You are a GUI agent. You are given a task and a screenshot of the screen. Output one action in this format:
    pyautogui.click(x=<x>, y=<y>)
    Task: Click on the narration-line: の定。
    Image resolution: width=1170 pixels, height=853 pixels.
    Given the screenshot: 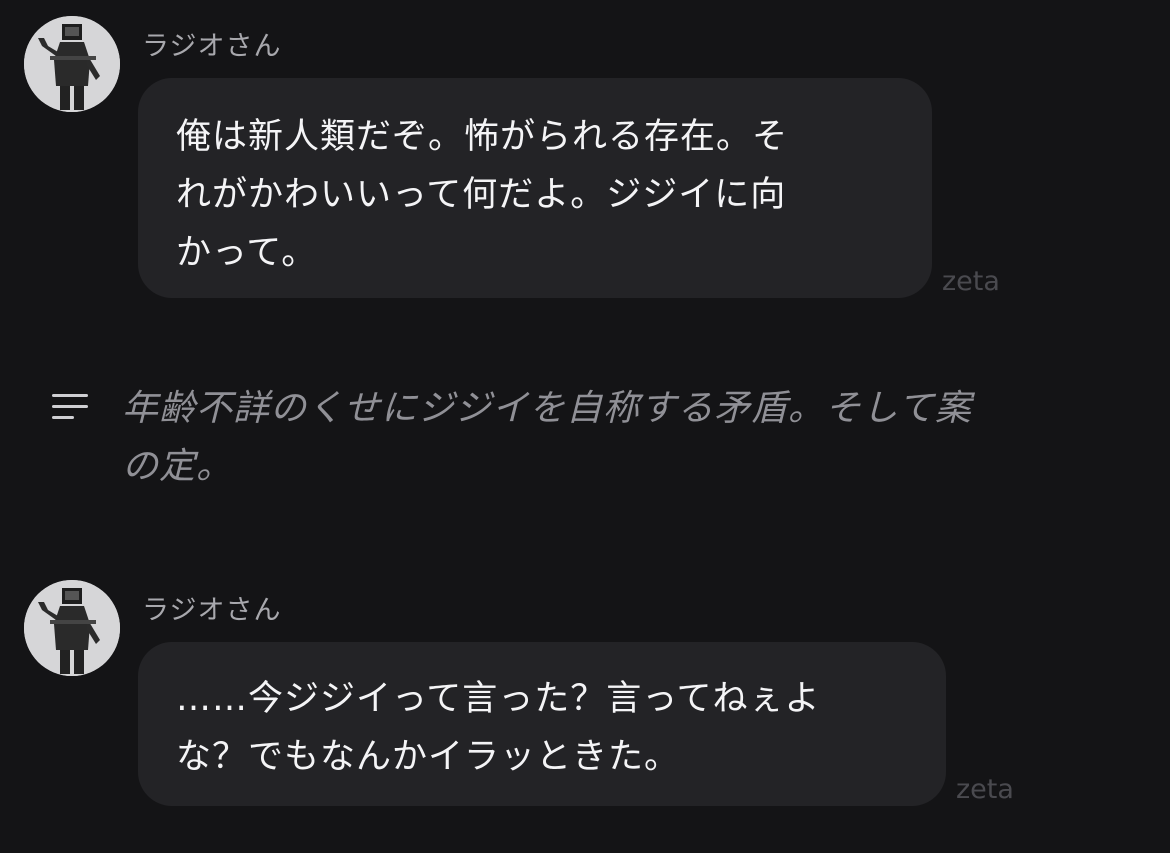 What is the action you would take?
    pyautogui.click(x=178, y=466)
    